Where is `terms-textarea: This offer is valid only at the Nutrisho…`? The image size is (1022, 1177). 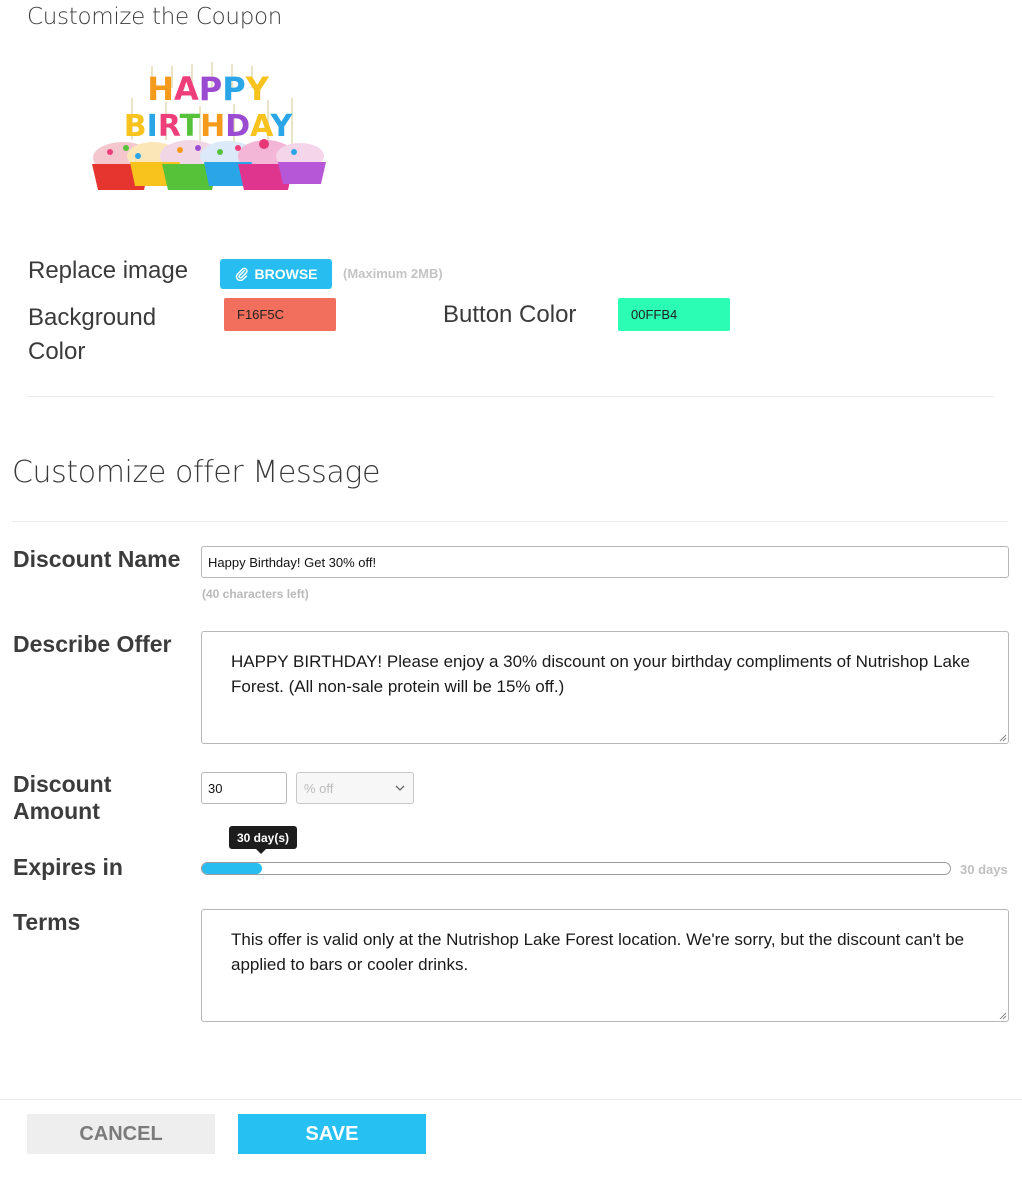 terms-textarea: This offer is valid only at the Nutrisho… is located at coordinates (605, 965).